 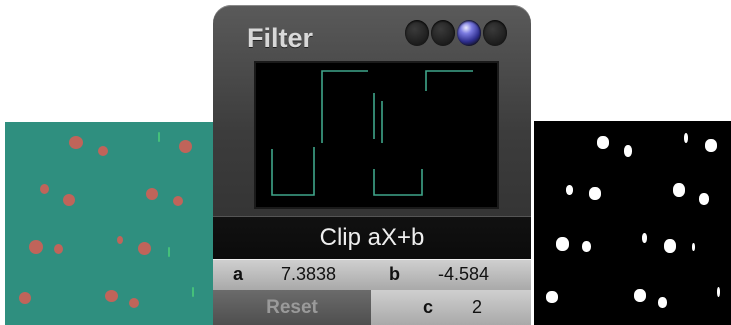 What do you see at coordinates (308, 274) in the screenshot?
I see `param-a-value: 7.3838` at bounding box center [308, 274].